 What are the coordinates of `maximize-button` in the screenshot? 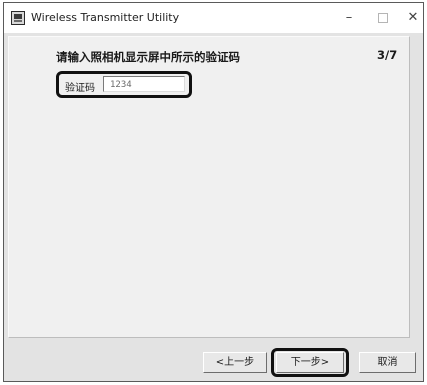 It's located at (383, 18).